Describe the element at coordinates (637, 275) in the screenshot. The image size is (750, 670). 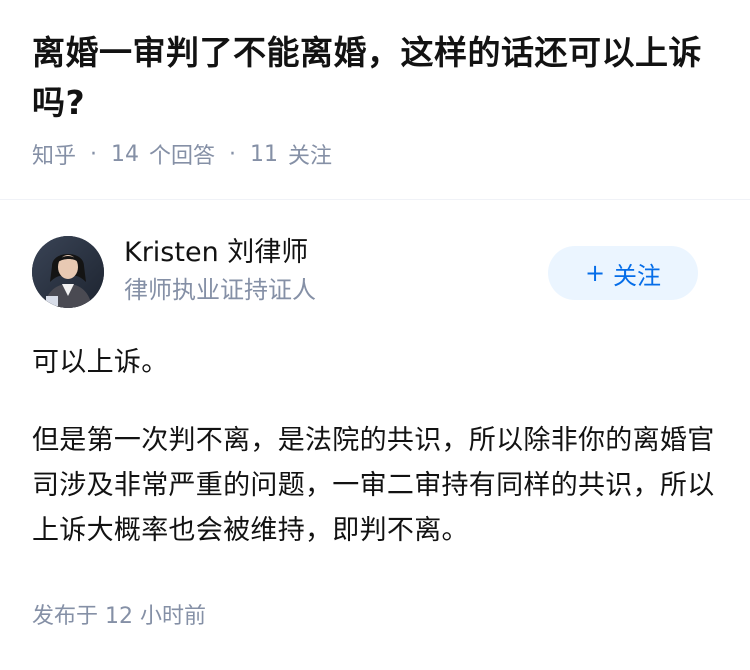
I see `follow-button-label: 关注` at that location.